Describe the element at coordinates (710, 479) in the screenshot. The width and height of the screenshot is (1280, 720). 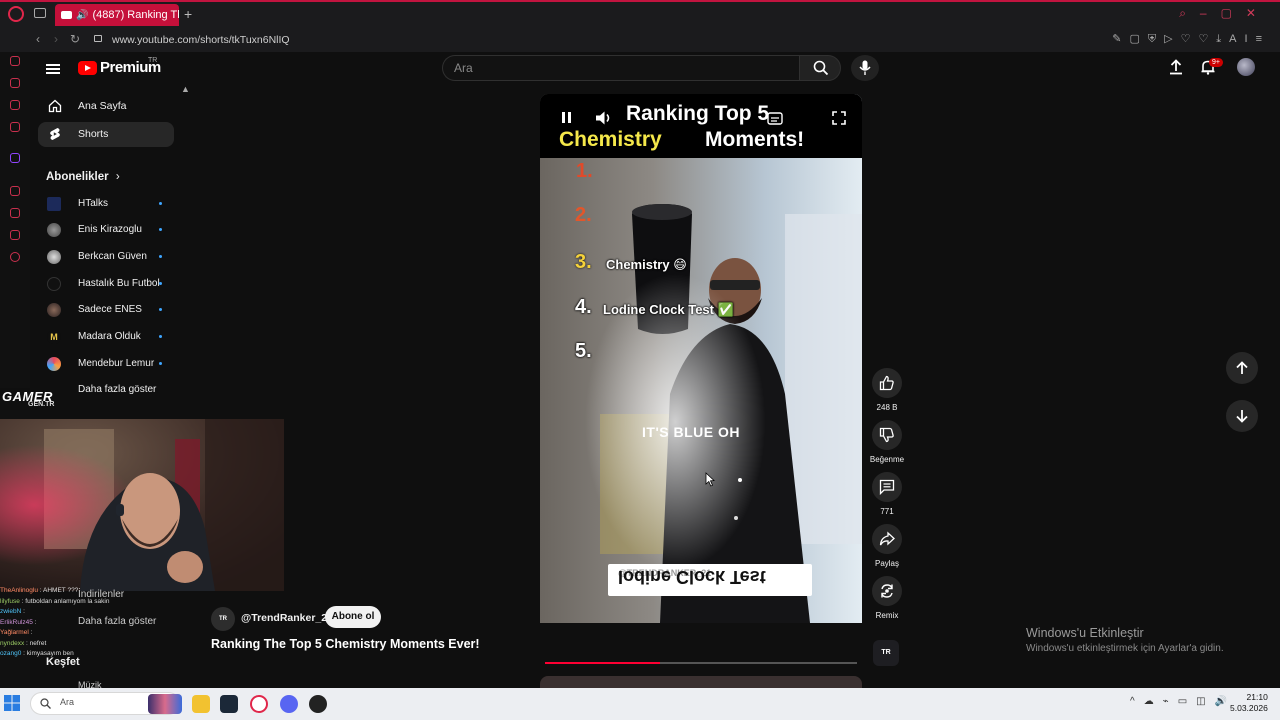
I see `mouse-cursor-icon` at that location.